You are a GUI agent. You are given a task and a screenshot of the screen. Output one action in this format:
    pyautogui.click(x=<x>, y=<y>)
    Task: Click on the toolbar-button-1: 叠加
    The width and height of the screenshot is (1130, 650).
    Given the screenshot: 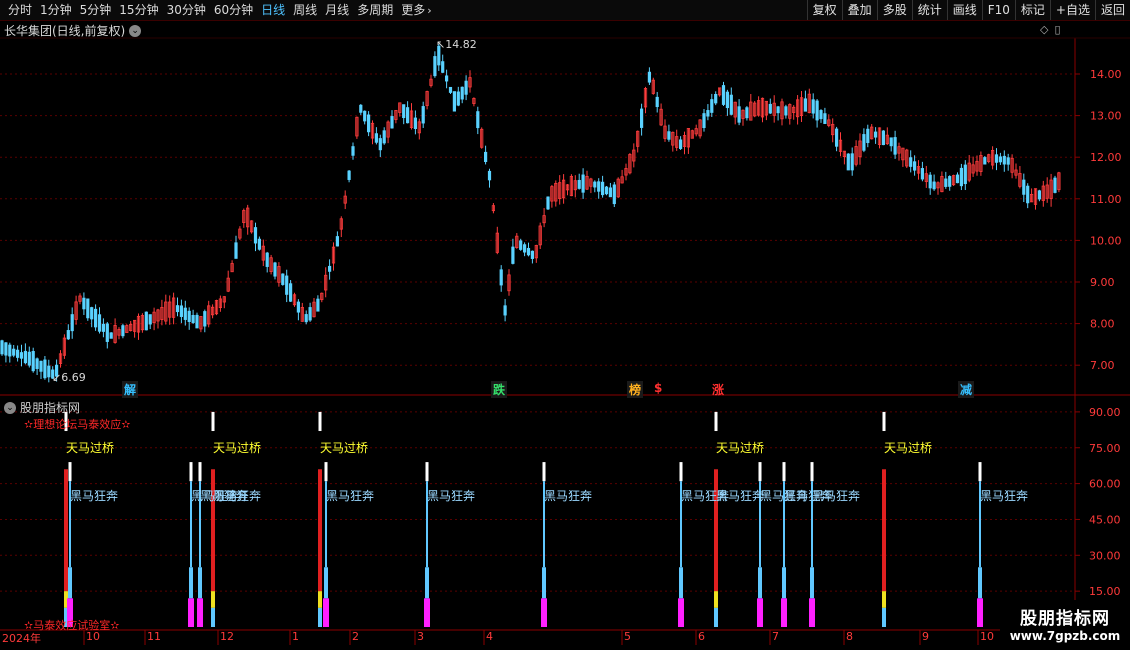 What is the action you would take?
    pyautogui.click(x=859, y=10)
    